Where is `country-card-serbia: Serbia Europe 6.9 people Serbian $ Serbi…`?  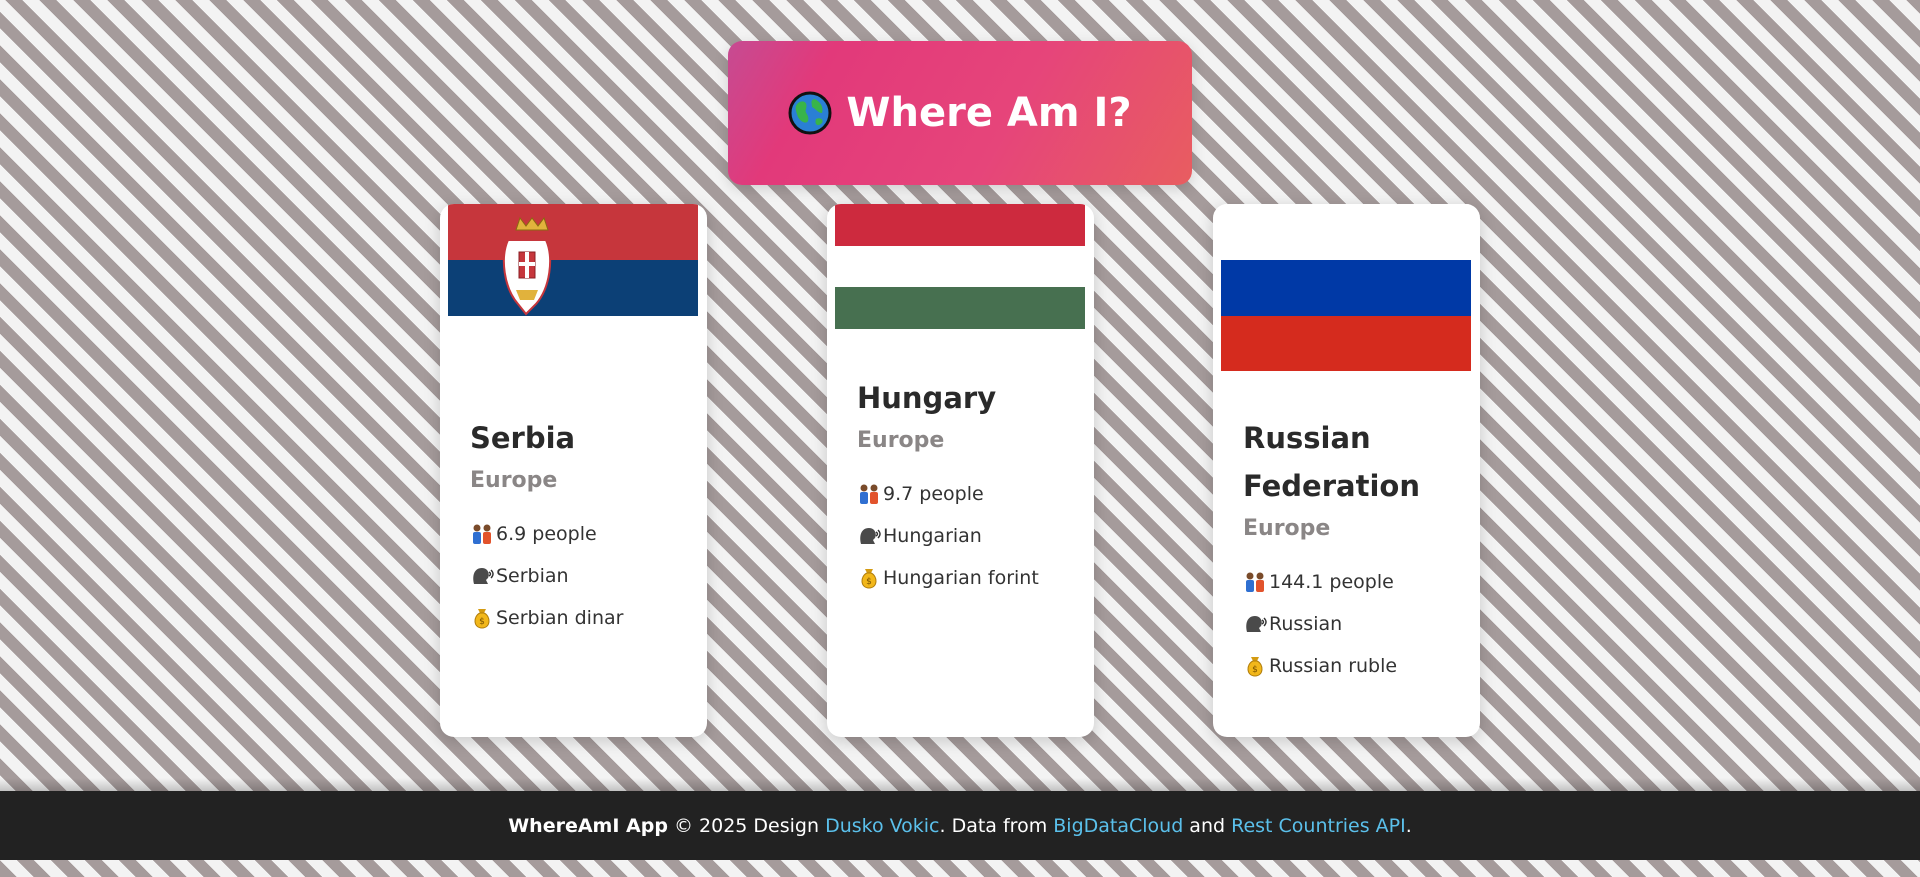
country-card-serbia: Serbia Europe 6.9 people Serbian $ Serbi… is located at coordinates (573, 470).